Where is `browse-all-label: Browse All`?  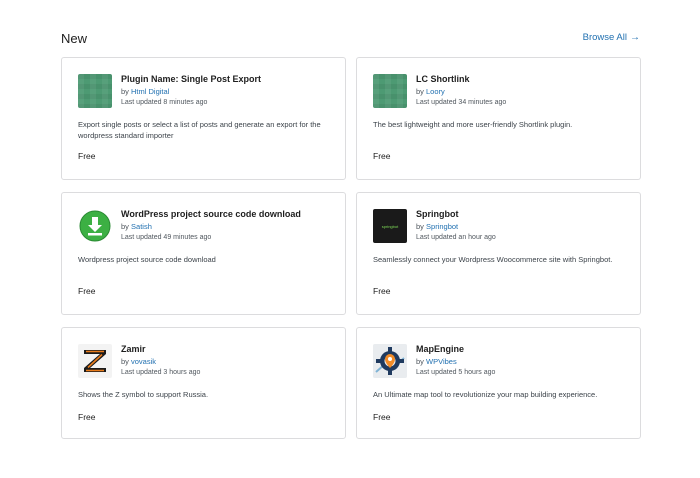 browse-all-label: Browse All is located at coordinates (604, 37).